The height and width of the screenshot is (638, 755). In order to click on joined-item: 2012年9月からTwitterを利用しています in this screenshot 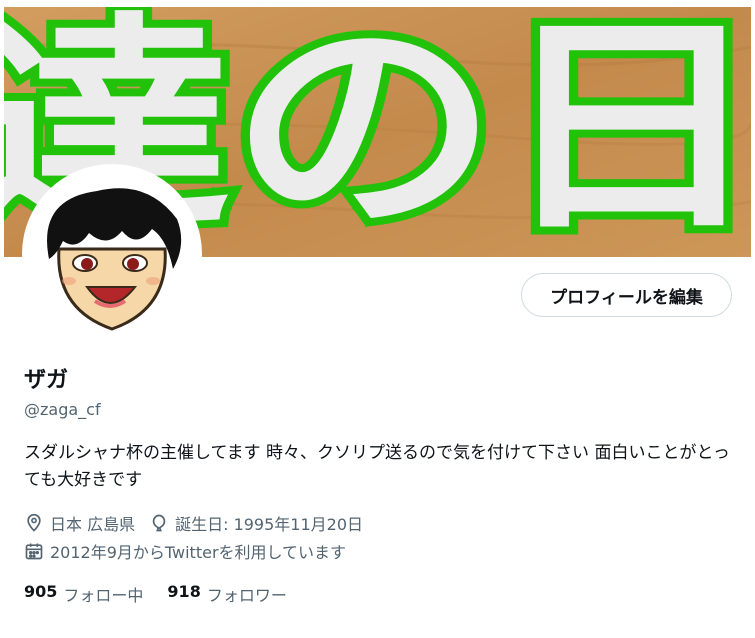, I will do `click(185, 551)`.